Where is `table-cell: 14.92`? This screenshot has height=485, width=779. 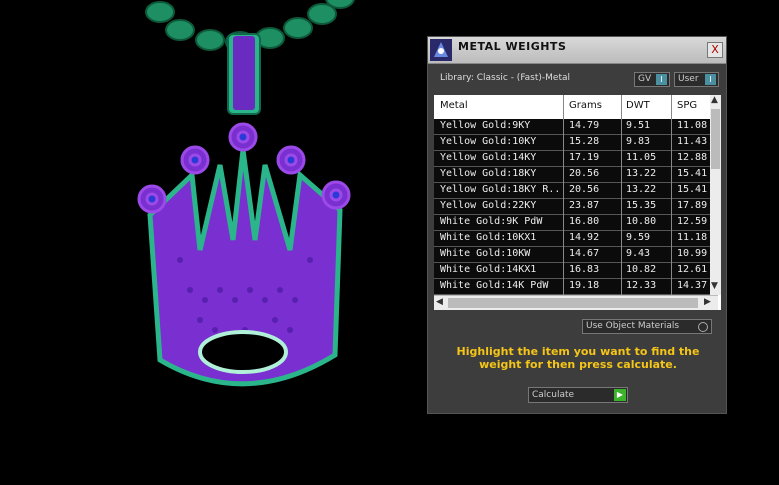
table-cell: 14.92 is located at coordinates (584, 237).